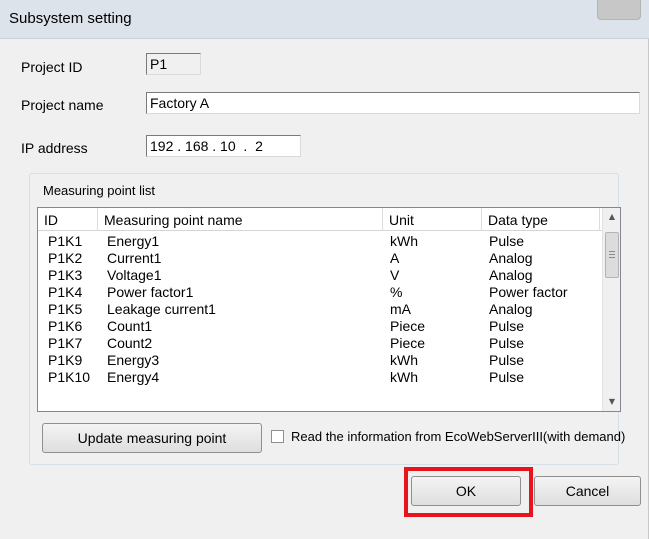  Describe the element at coordinates (395, 275) in the screenshot. I see `row-unit: V` at that location.